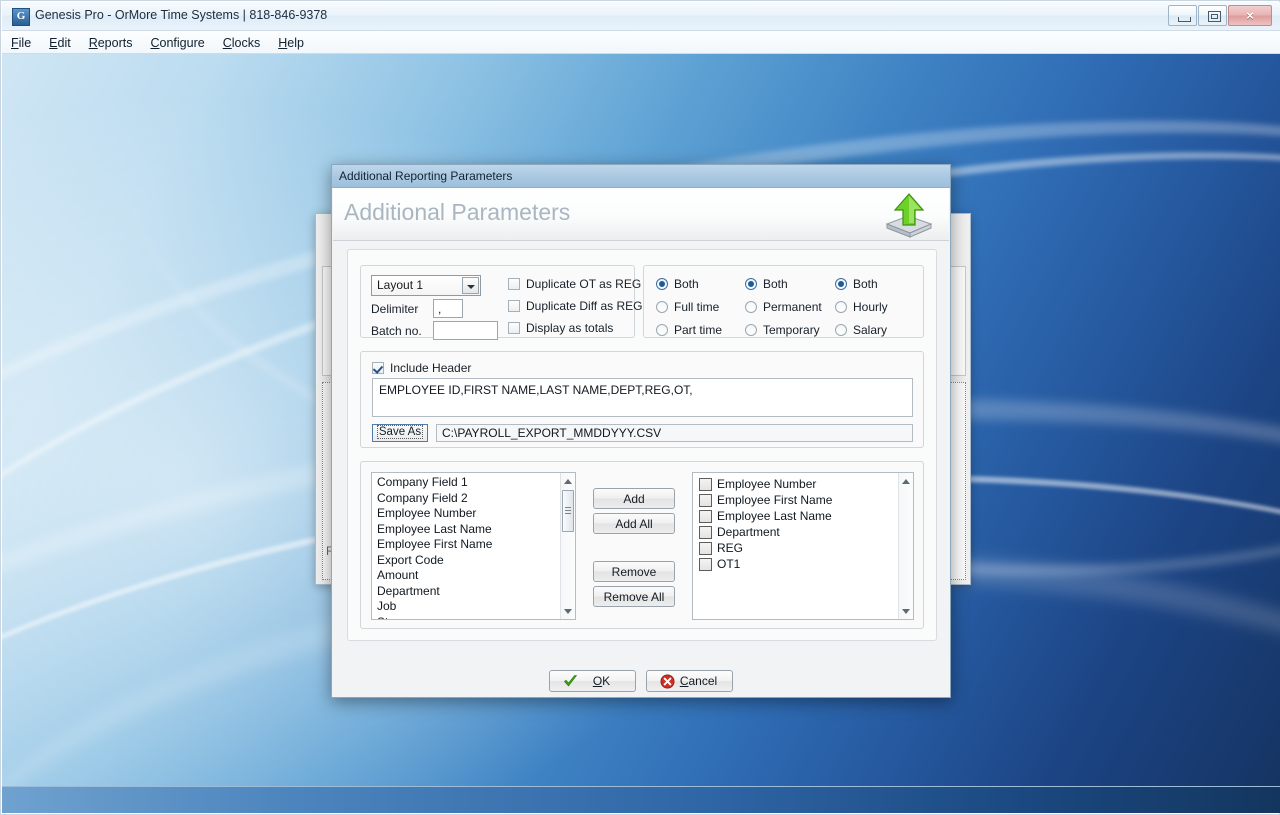 The height and width of the screenshot is (815, 1280). I want to click on radio-label: Temporary, so click(791, 330).